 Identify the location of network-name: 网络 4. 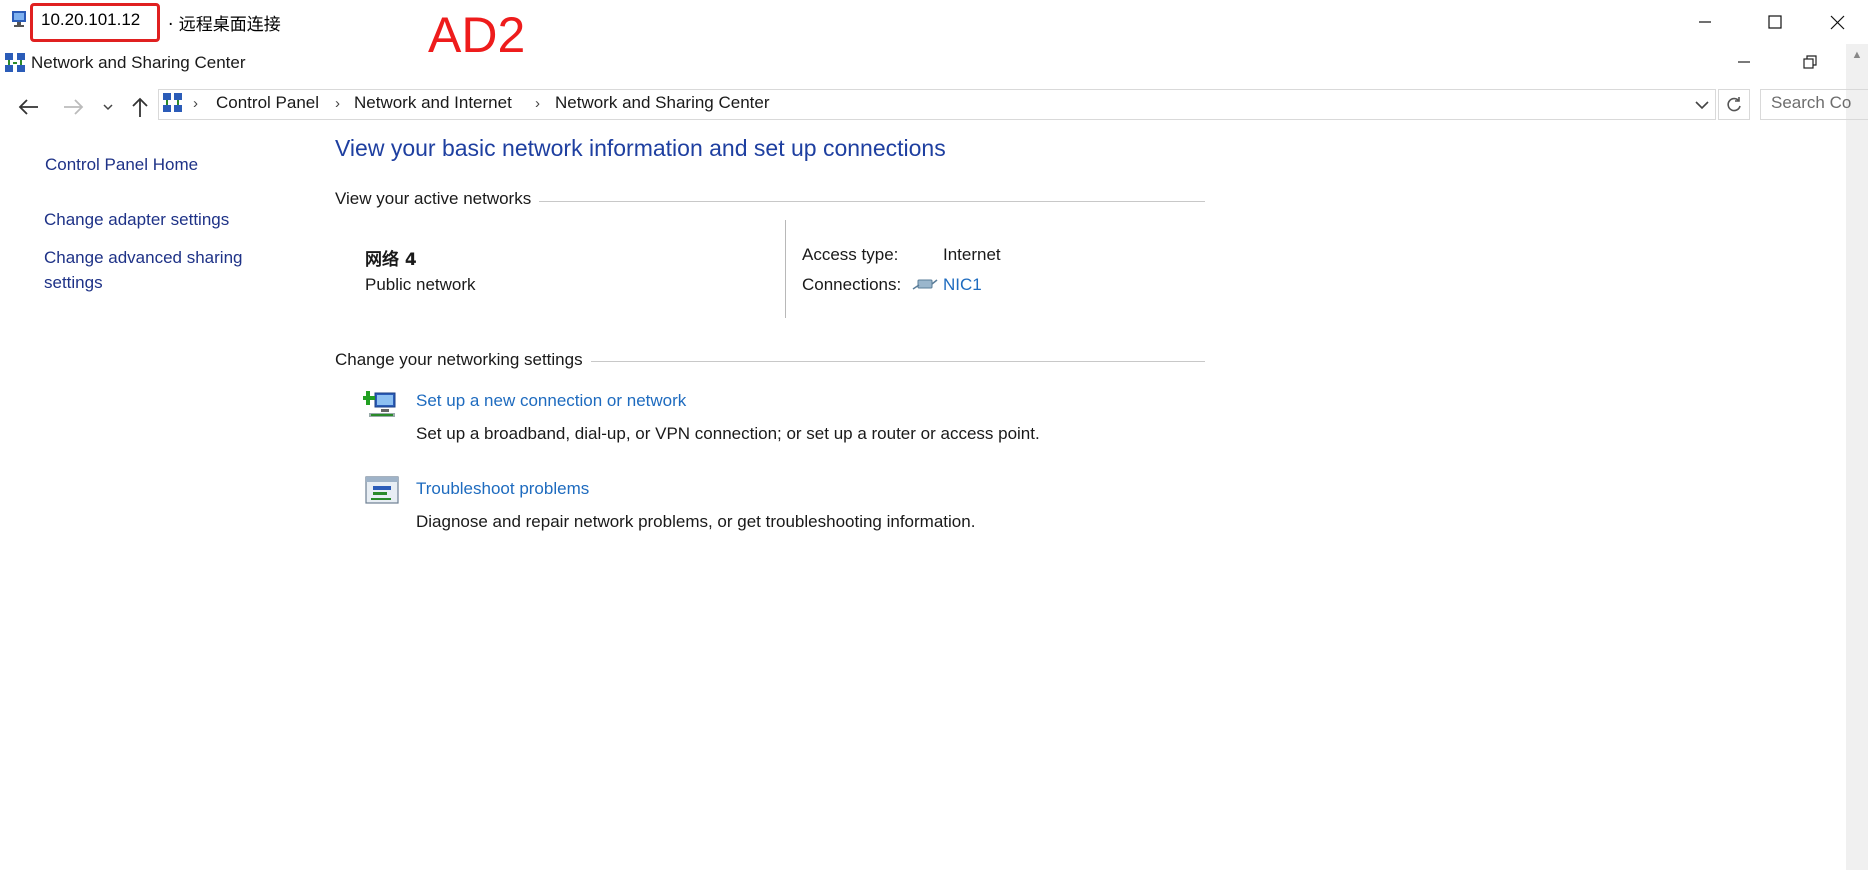
(391, 260).